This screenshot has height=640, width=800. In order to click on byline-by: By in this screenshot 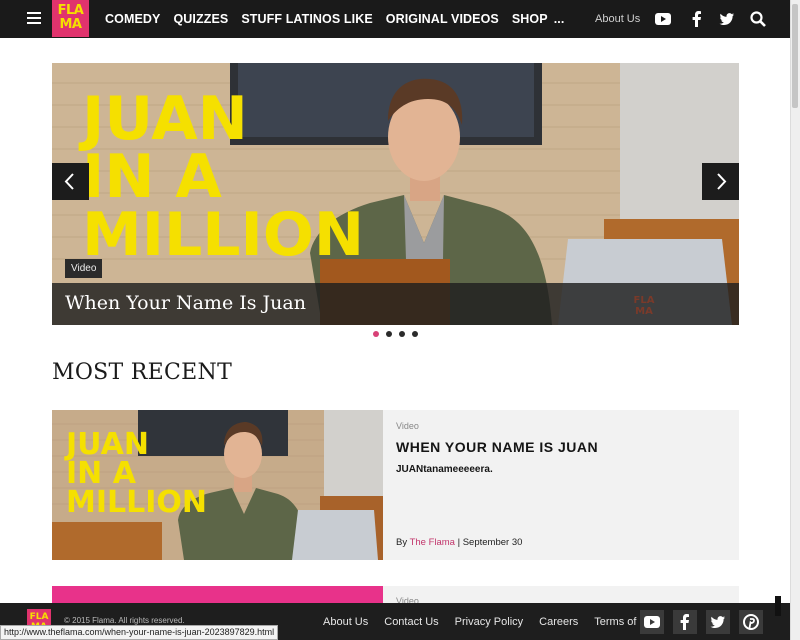, I will do `click(402, 542)`.